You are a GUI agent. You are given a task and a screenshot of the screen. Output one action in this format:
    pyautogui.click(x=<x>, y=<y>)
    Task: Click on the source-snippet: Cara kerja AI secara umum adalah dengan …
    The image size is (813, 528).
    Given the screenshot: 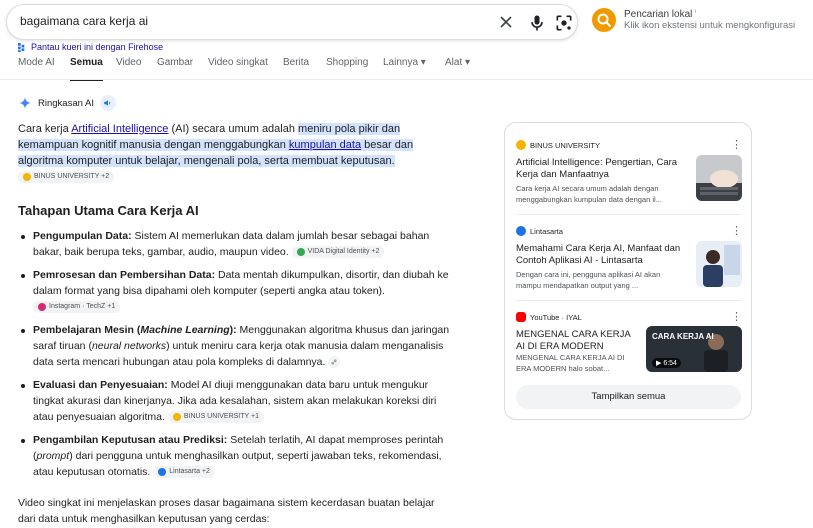 What is the action you would take?
    pyautogui.click(x=589, y=194)
    